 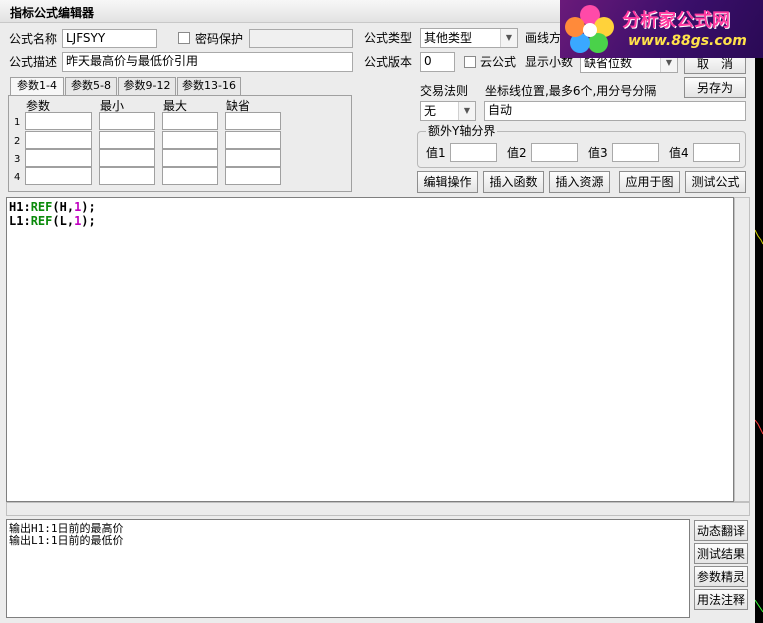 I want to click on test-result-button: 测试结果, so click(x=721, y=553).